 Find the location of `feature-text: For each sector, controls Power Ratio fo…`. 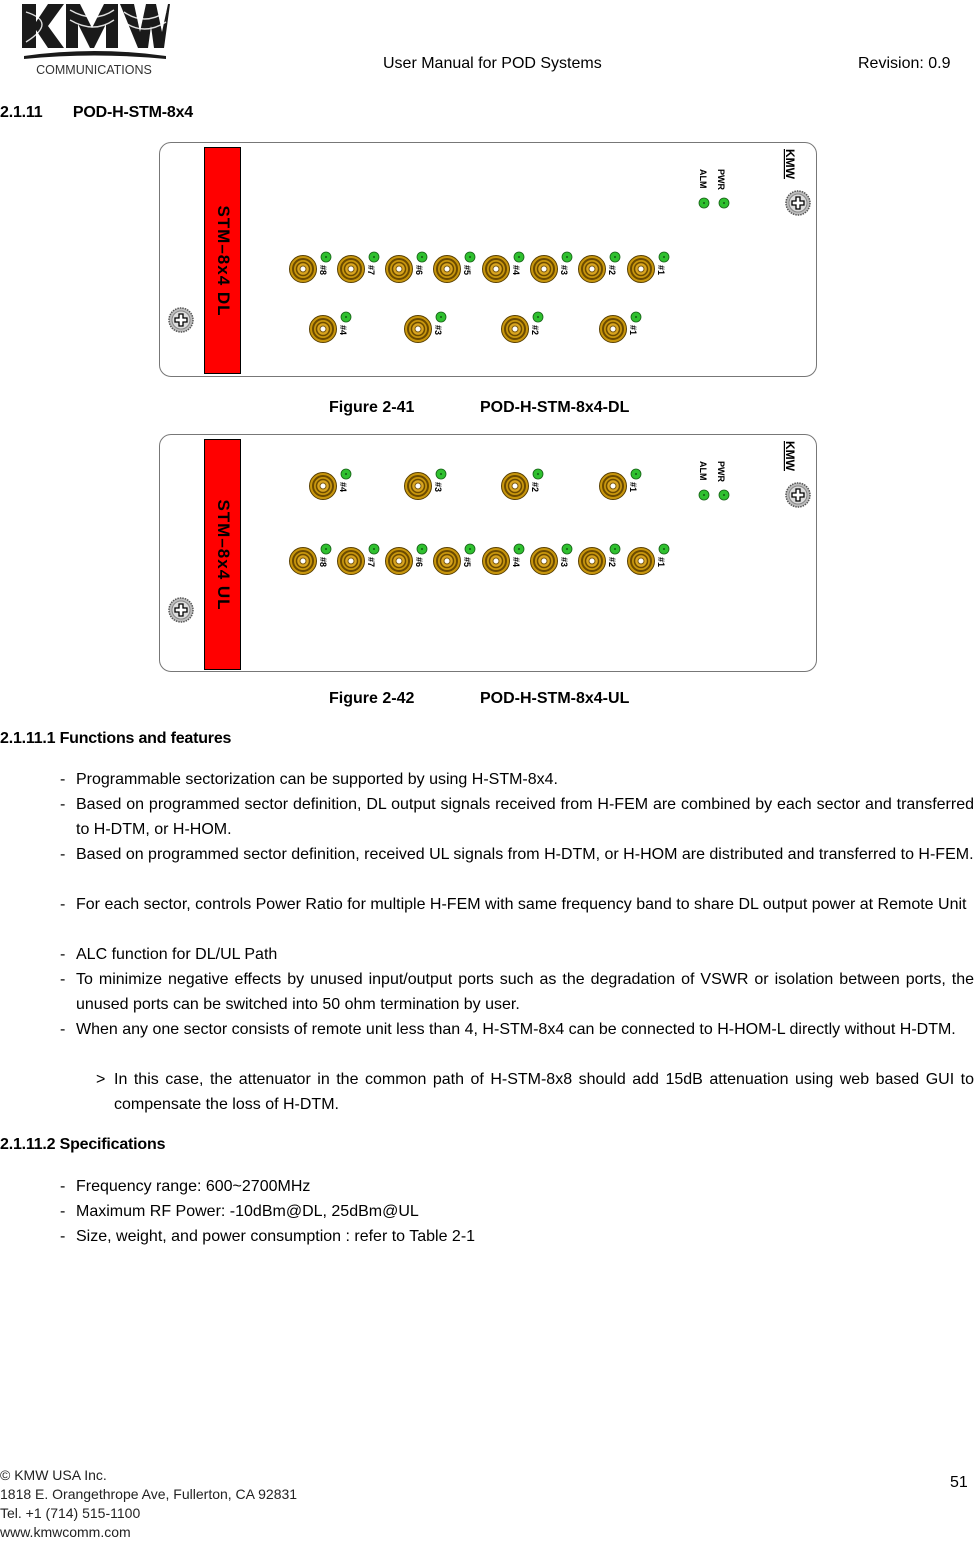

feature-text: For each sector, controls Power Ratio fo… is located at coordinates (521, 904).